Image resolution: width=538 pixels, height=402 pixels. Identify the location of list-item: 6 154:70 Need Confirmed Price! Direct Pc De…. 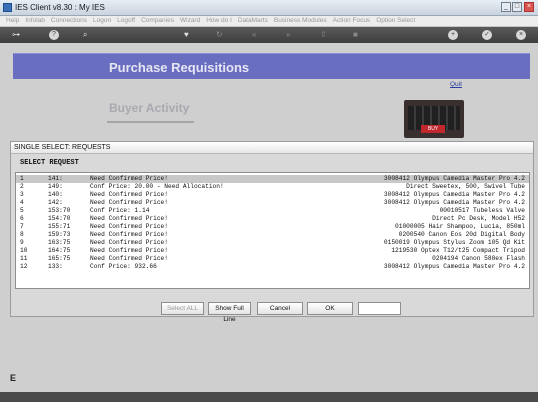
(272, 219).